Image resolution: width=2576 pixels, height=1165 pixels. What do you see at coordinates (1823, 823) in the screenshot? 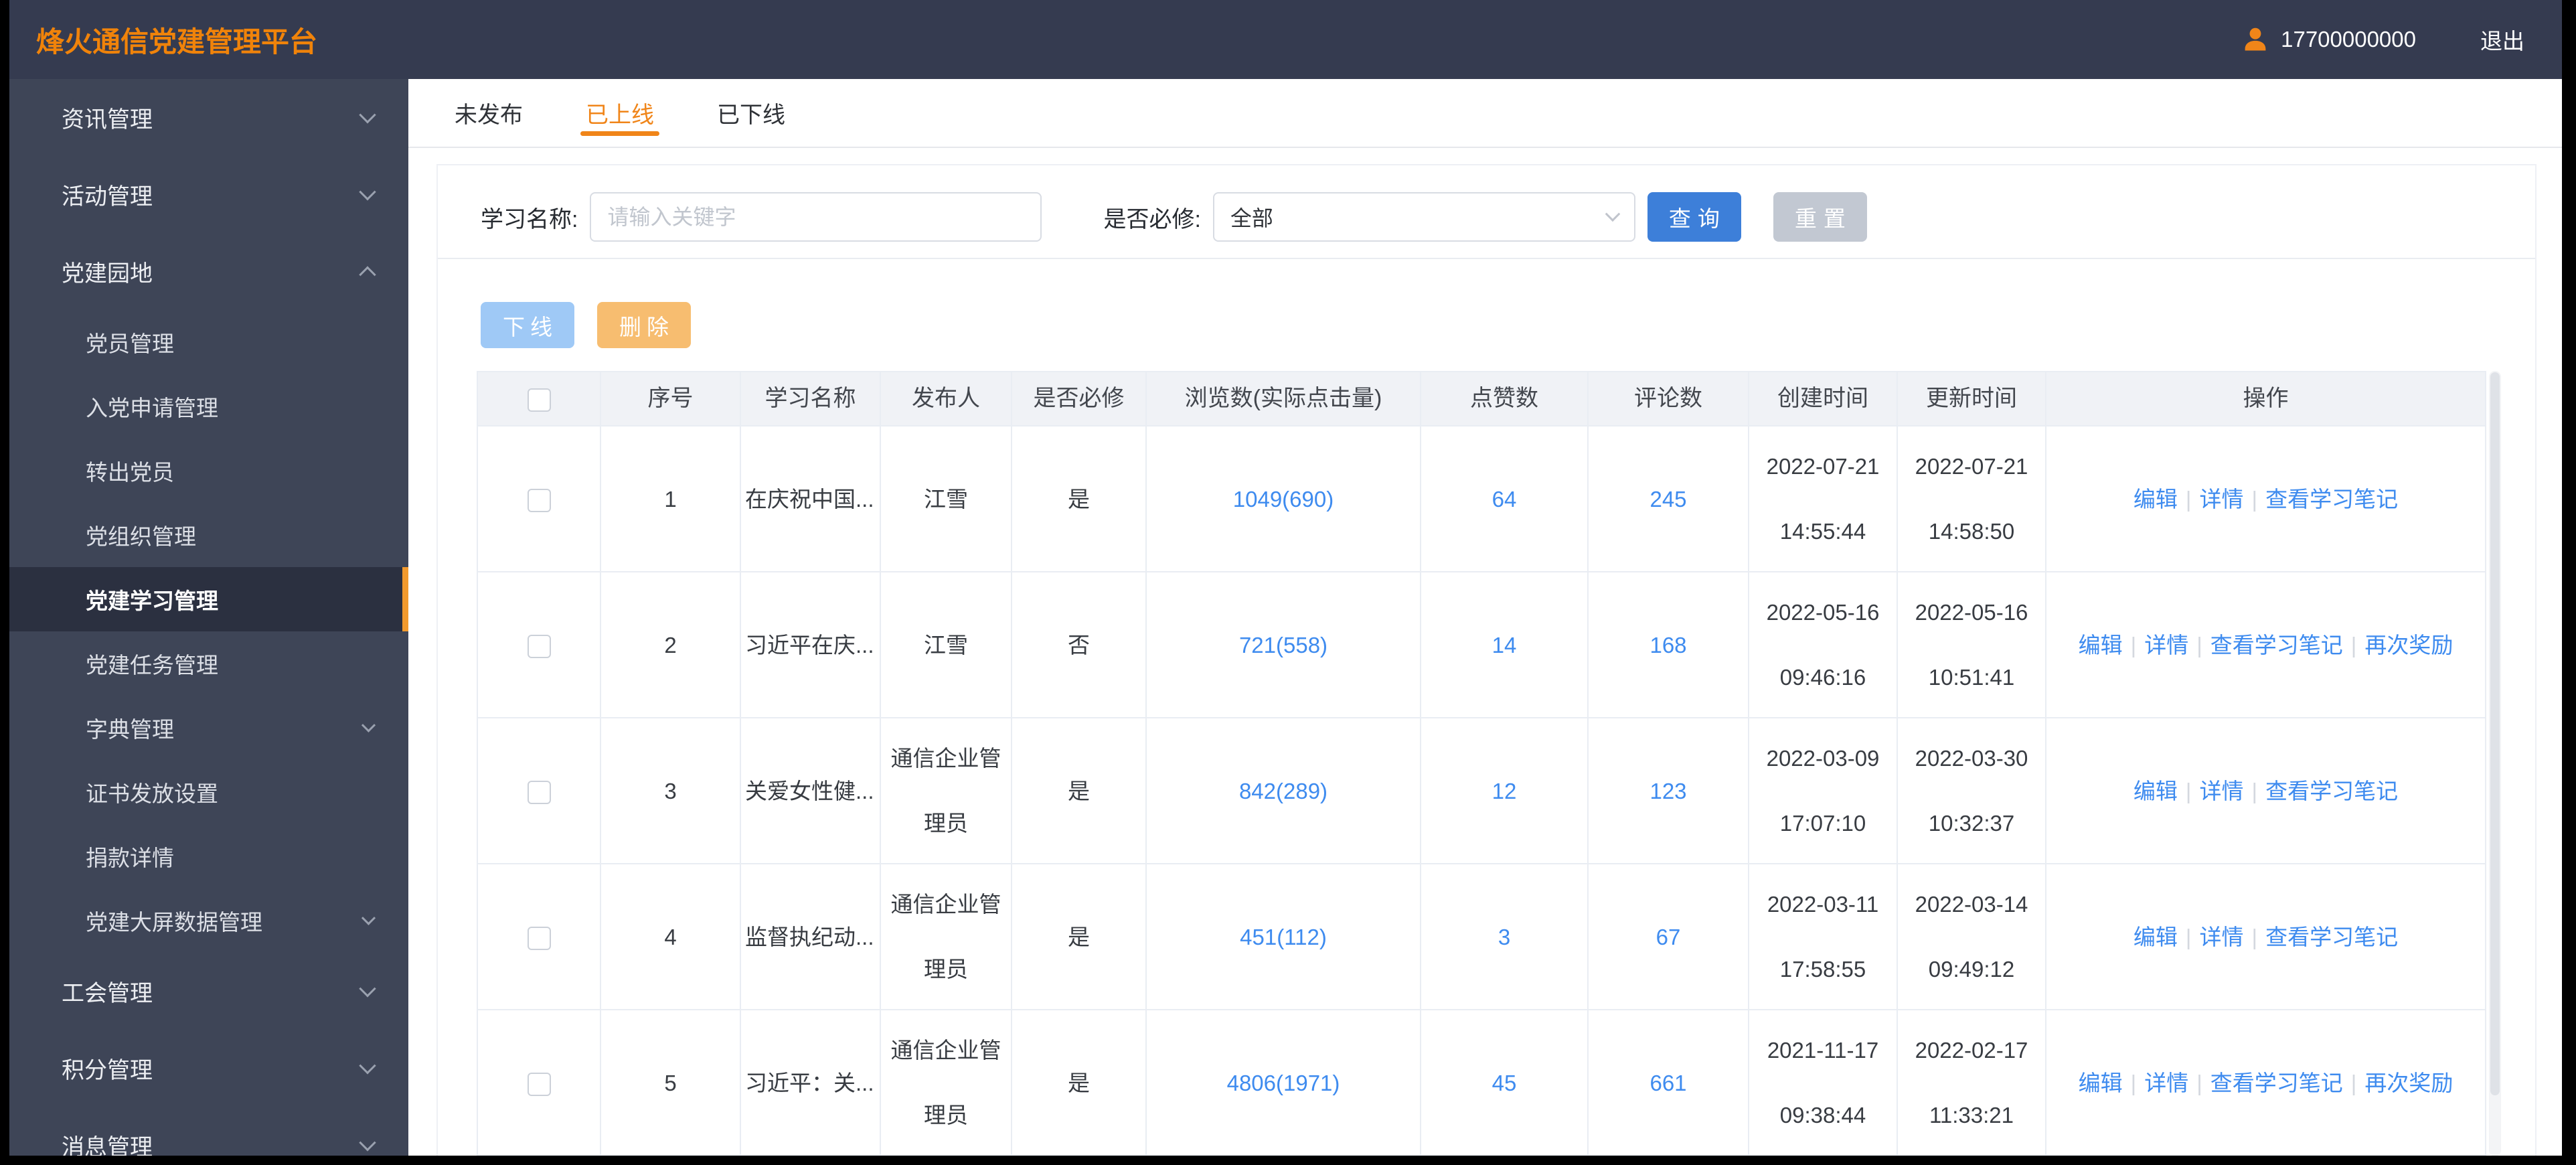
I see `created-time: 17:07:10` at bounding box center [1823, 823].